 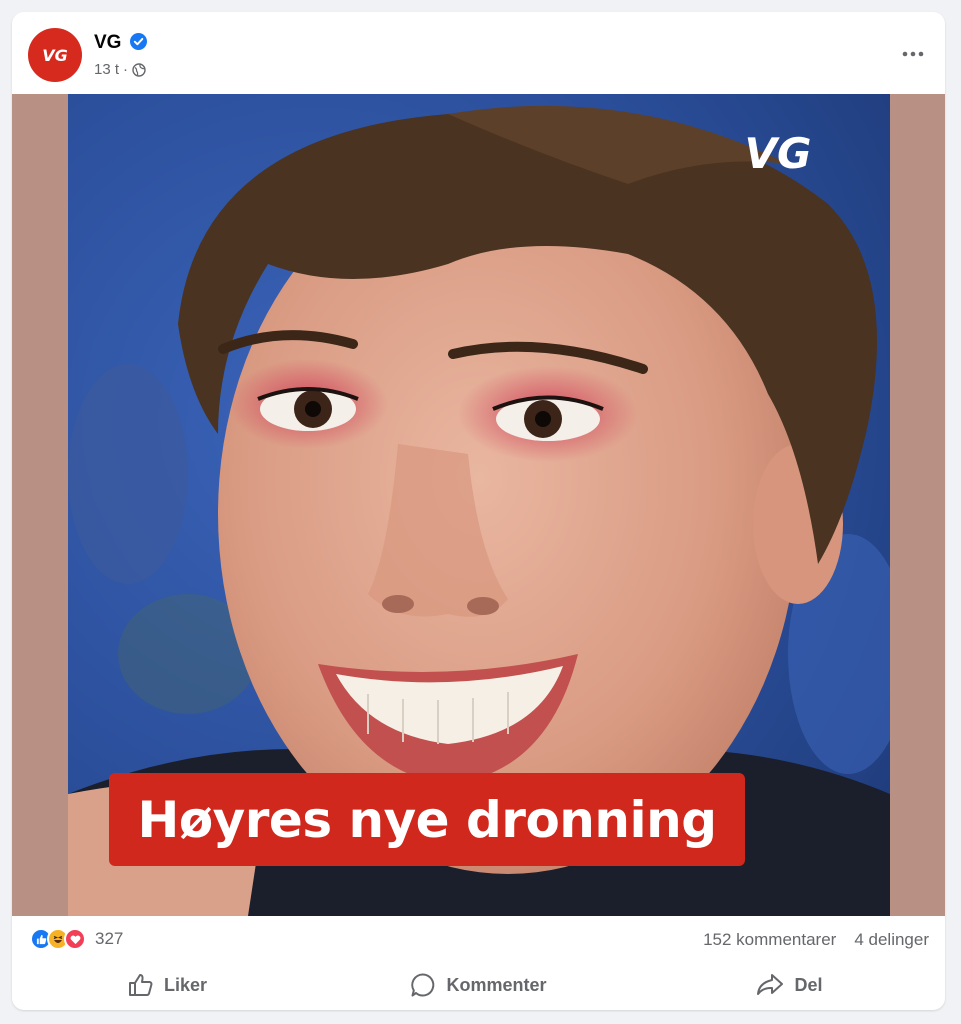 I want to click on comment-label: Kommenter, so click(x=496, y=984).